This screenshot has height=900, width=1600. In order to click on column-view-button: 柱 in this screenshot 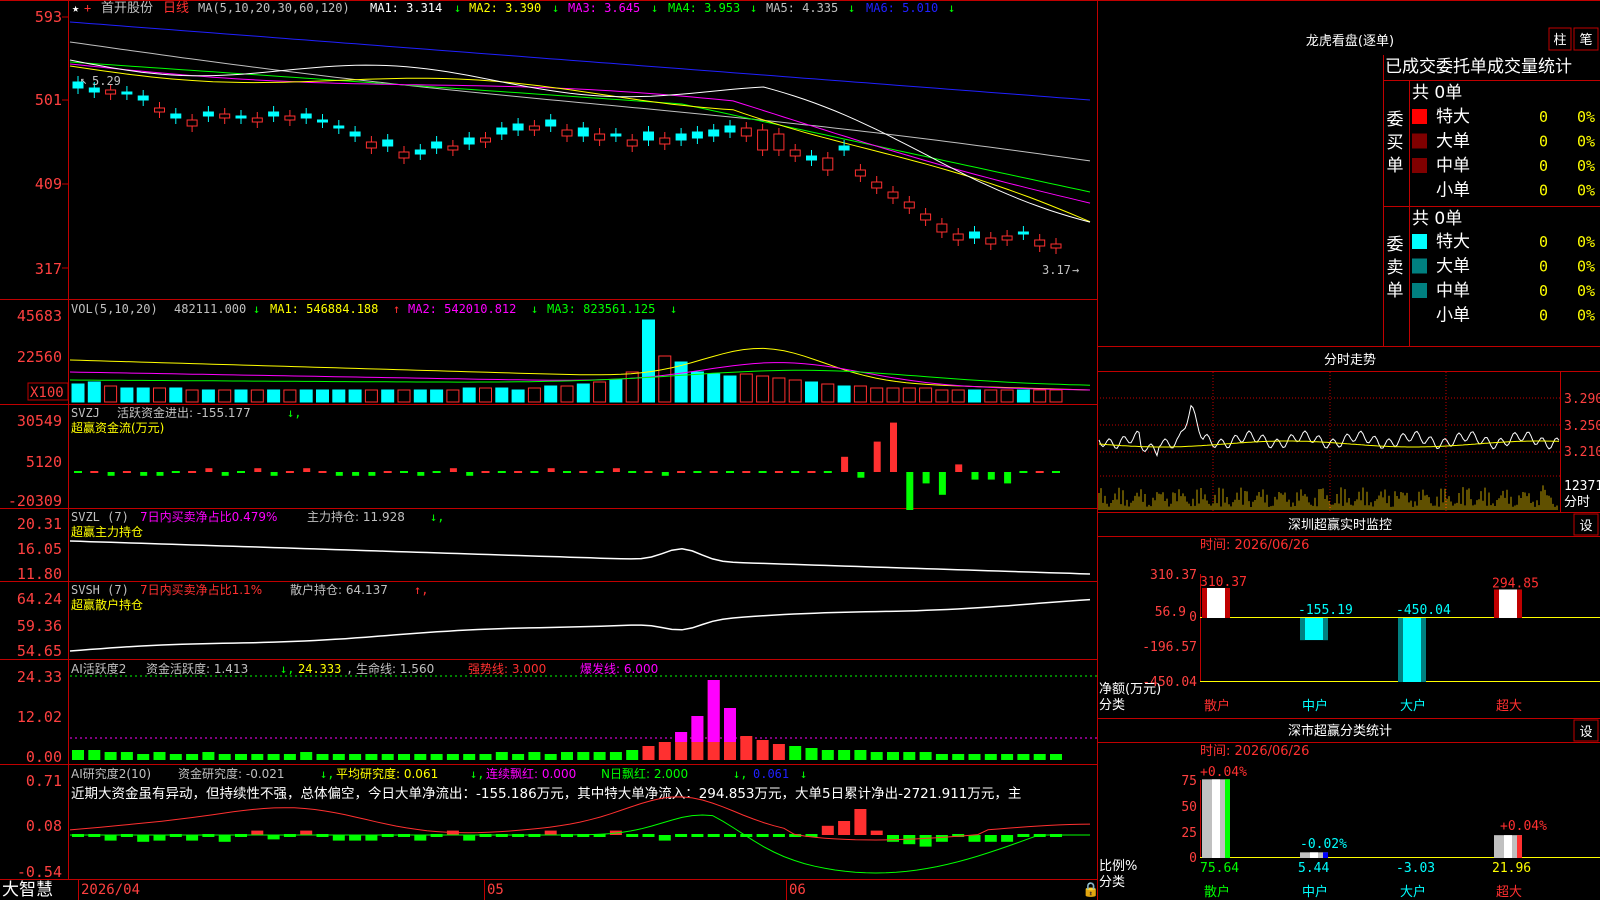, I will do `click(1560, 39)`.